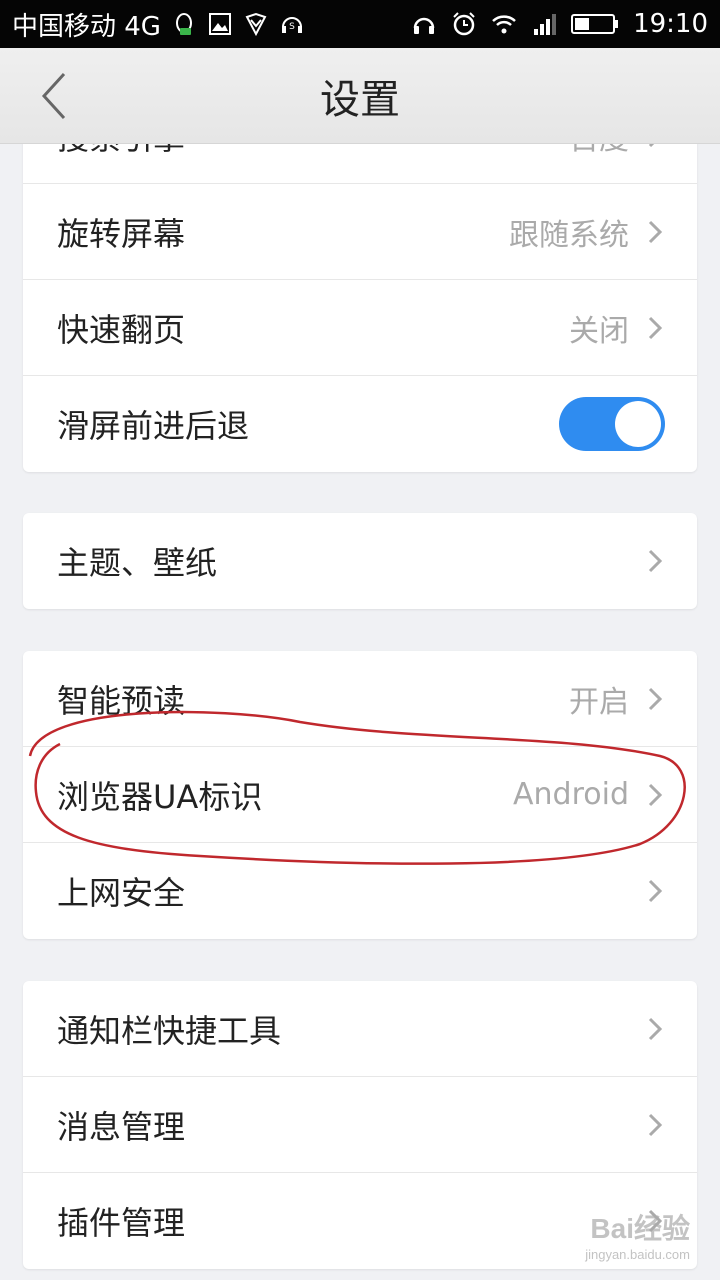  Describe the element at coordinates (360, 1125) in the screenshot. I see `setting-row-message-management: 消息管理` at that location.